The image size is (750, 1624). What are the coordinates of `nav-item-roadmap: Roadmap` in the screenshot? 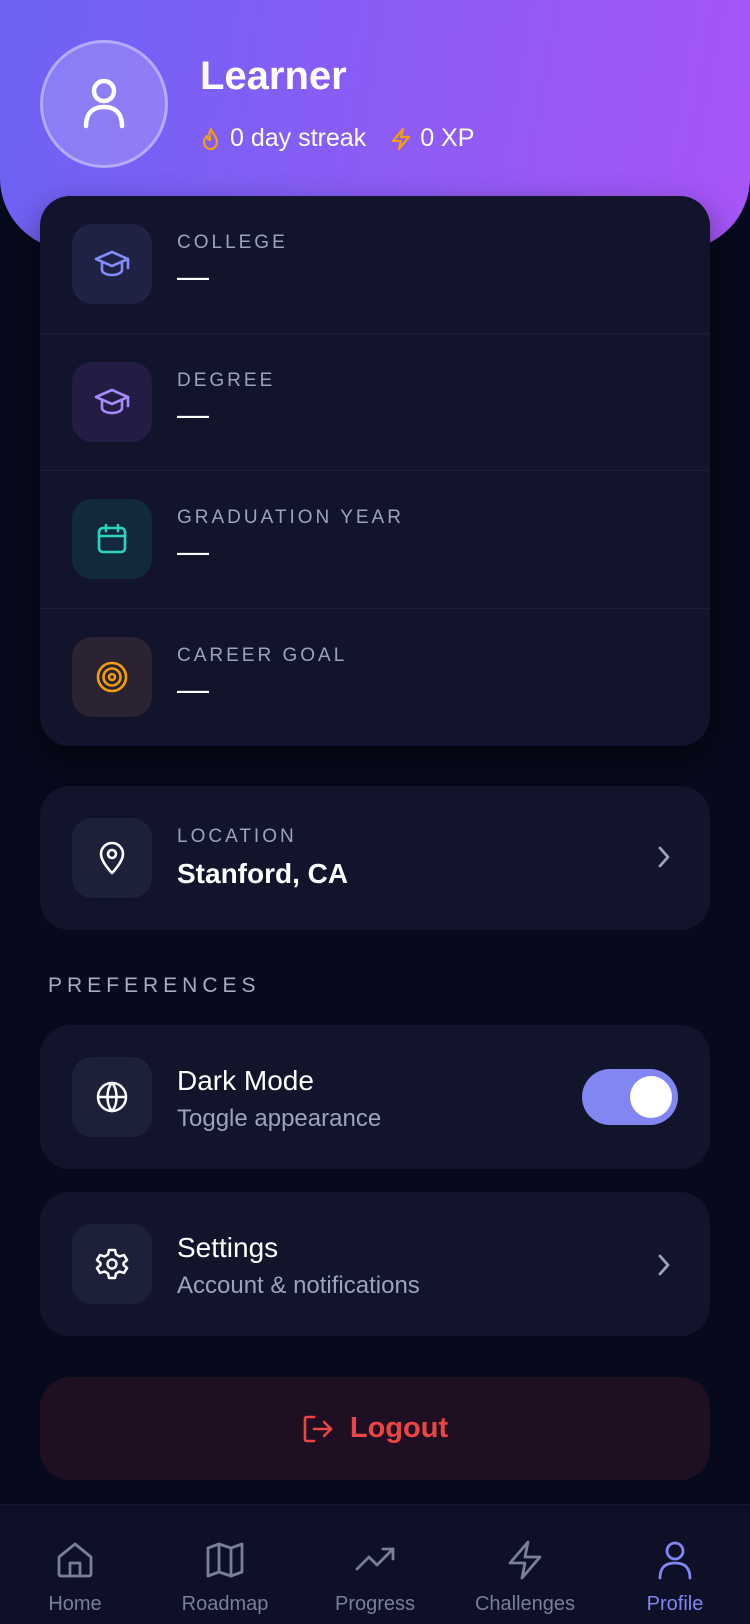 It's located at (225, 1564).